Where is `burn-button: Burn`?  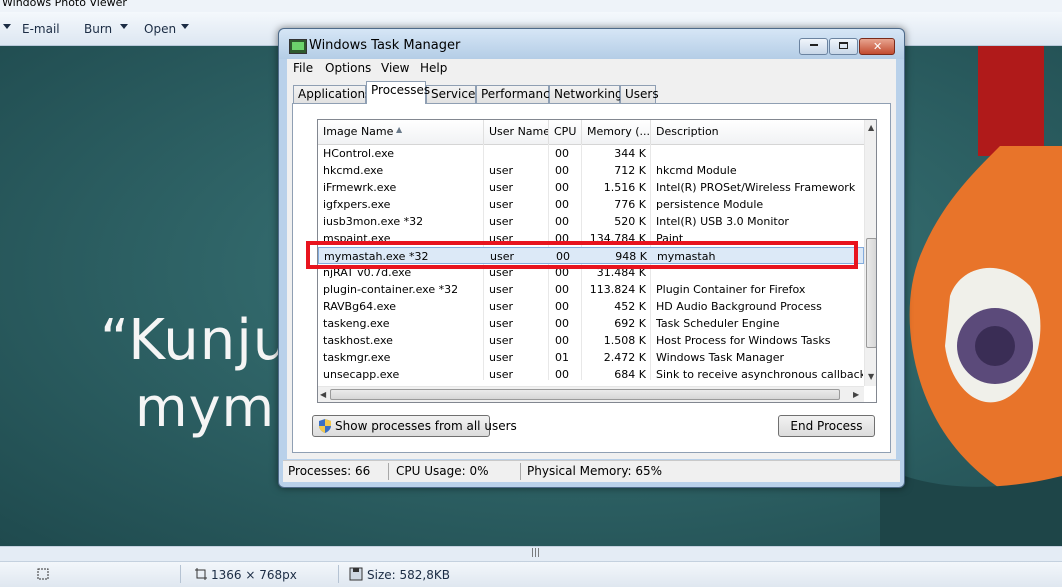
burn-button: Burn is located at coordinates (98, 29).